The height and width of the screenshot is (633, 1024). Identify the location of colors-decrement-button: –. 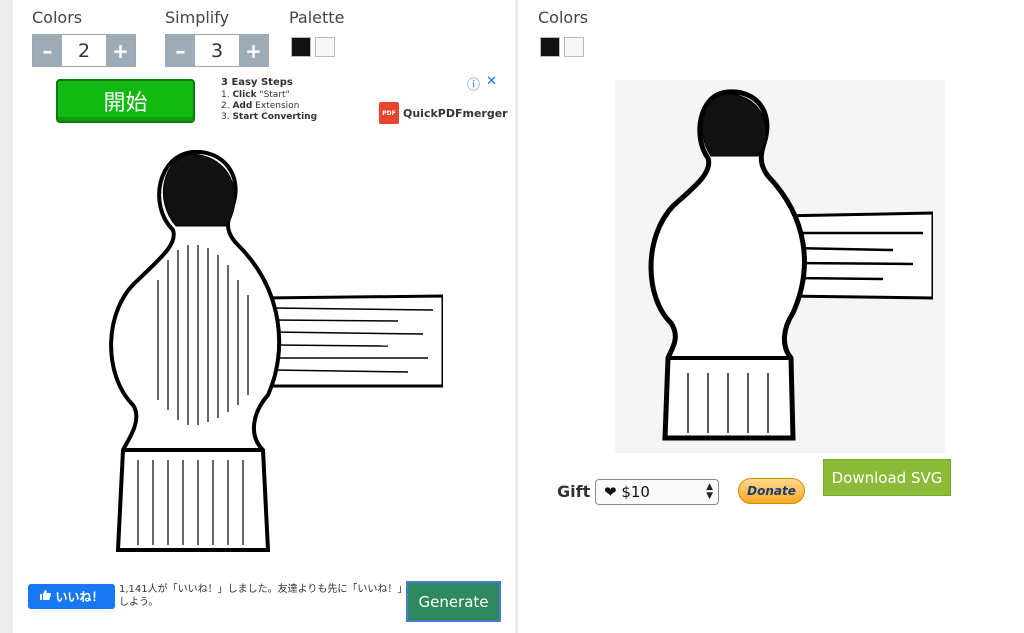
(47, 50).